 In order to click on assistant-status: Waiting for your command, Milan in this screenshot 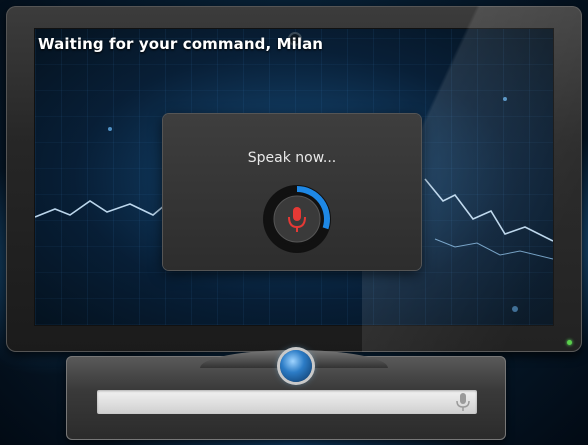, I will do `click(181, 44)`.